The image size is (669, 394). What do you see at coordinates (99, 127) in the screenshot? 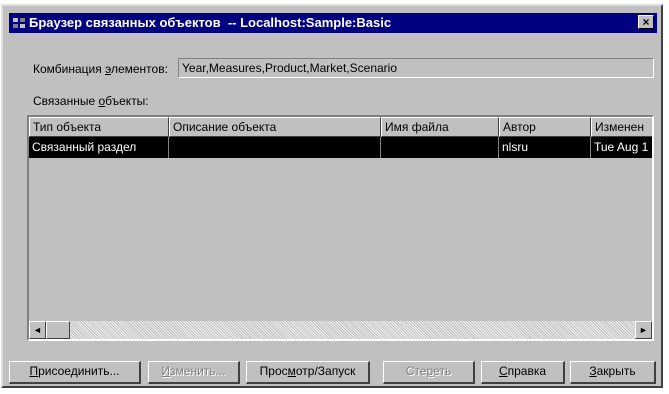
I see `column-header-object-type: Тип объекта` at bounding box center [99, 127].